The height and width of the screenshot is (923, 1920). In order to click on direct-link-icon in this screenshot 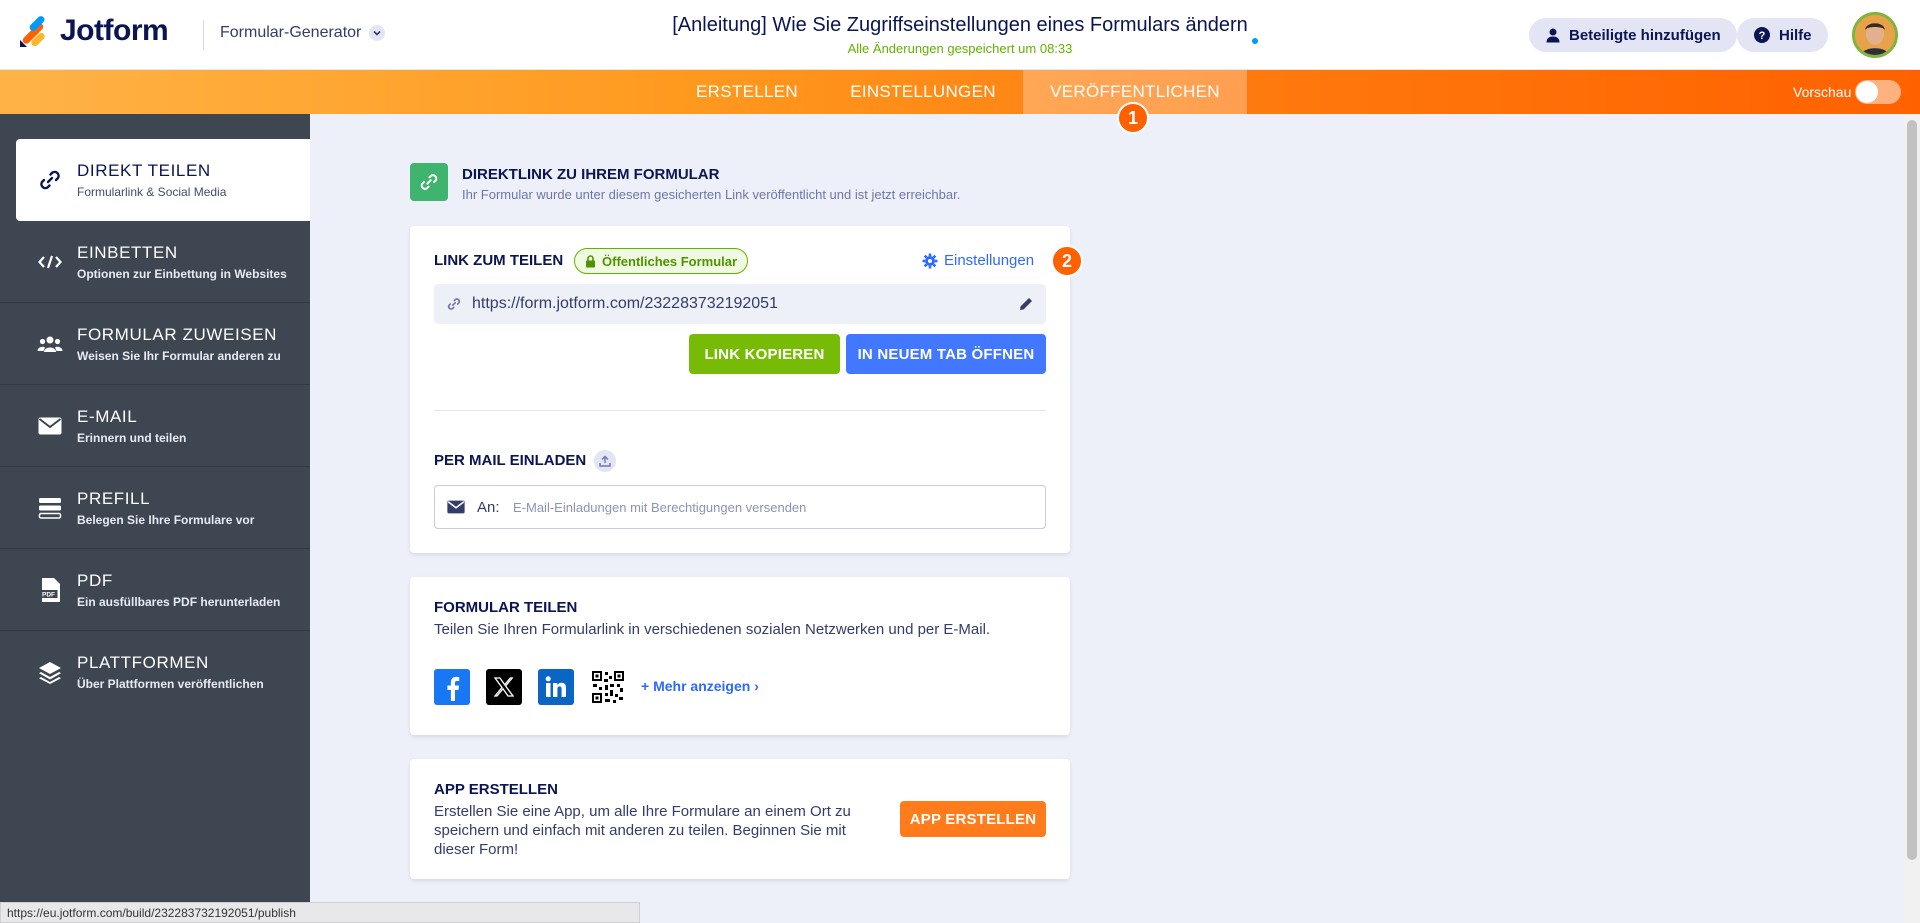, I will do `click(429, 182)`.